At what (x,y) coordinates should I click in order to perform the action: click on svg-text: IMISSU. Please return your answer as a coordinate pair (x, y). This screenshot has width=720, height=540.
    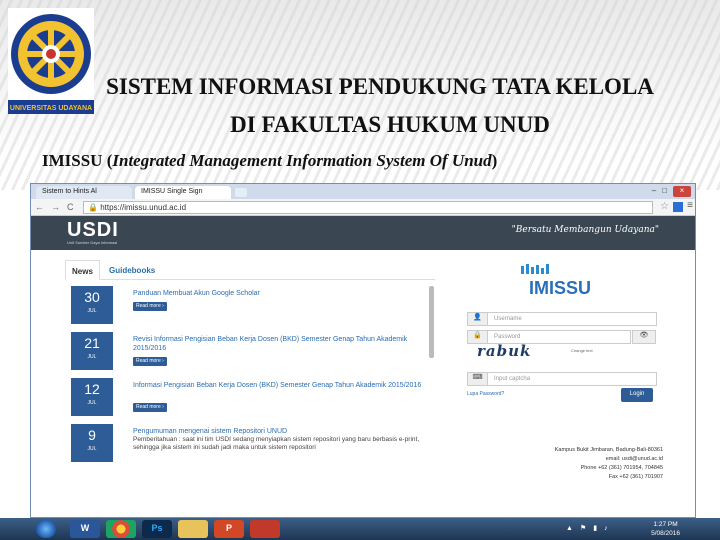
    Looking at the image, I should click on (560, 288).